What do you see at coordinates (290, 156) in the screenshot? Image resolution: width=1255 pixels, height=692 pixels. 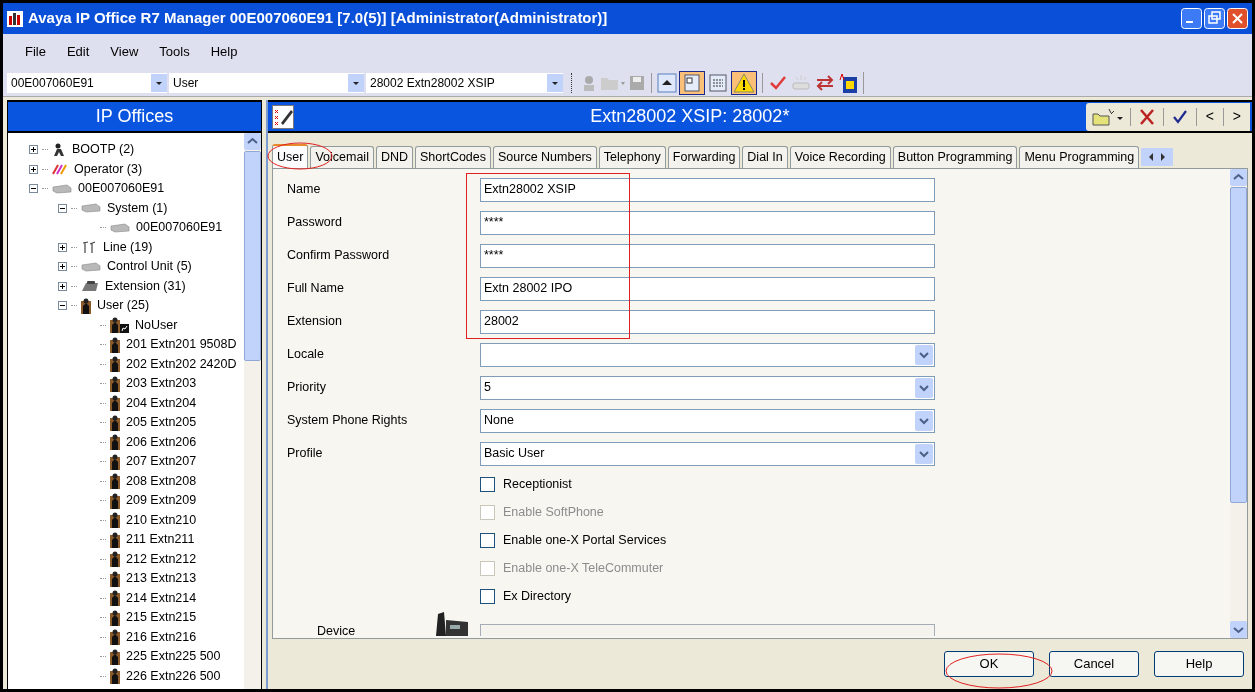 I see `tab: User` at bounding box center [290, 156].